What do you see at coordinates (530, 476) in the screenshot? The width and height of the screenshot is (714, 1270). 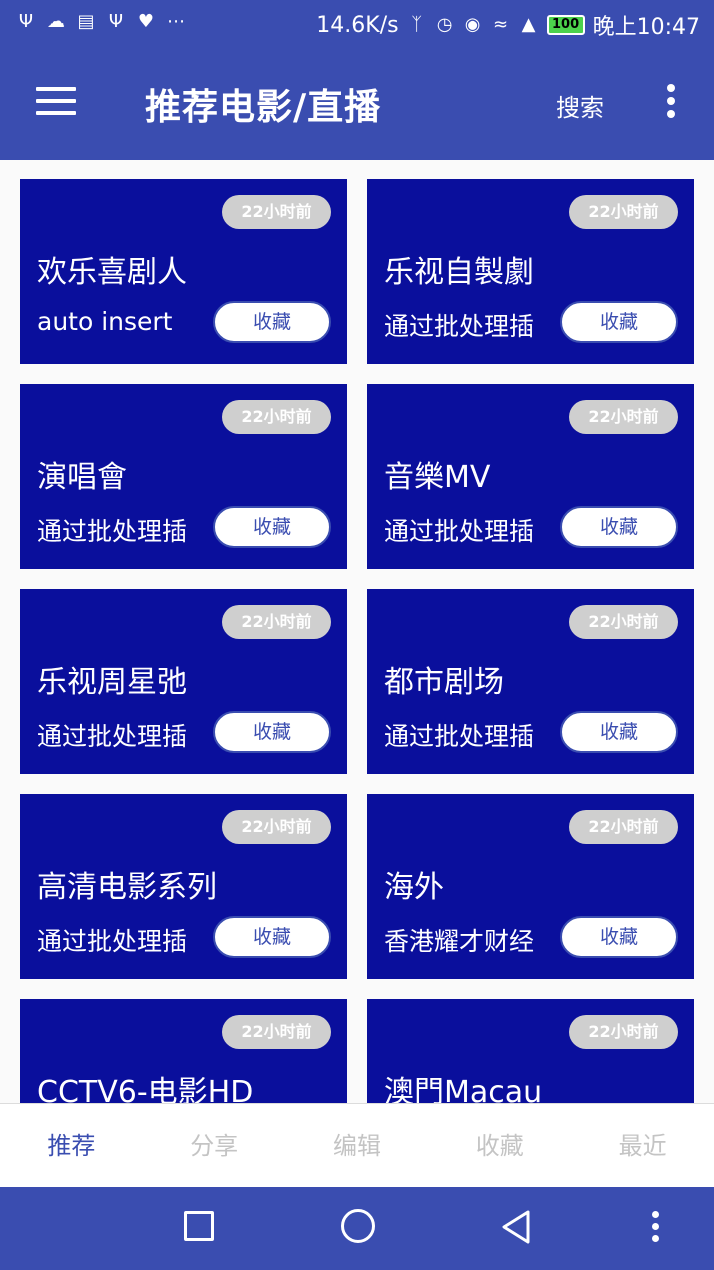 I see `channel-card: 22小时前音樂MV 通过批处理插 收藏` at bounding box center [530, 476].